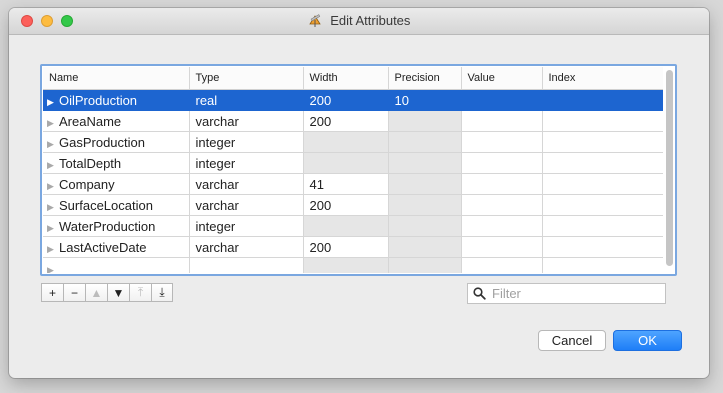 This screenshot has height=393, width=723. I want to click on table-row: ▶, so click(353, 265).